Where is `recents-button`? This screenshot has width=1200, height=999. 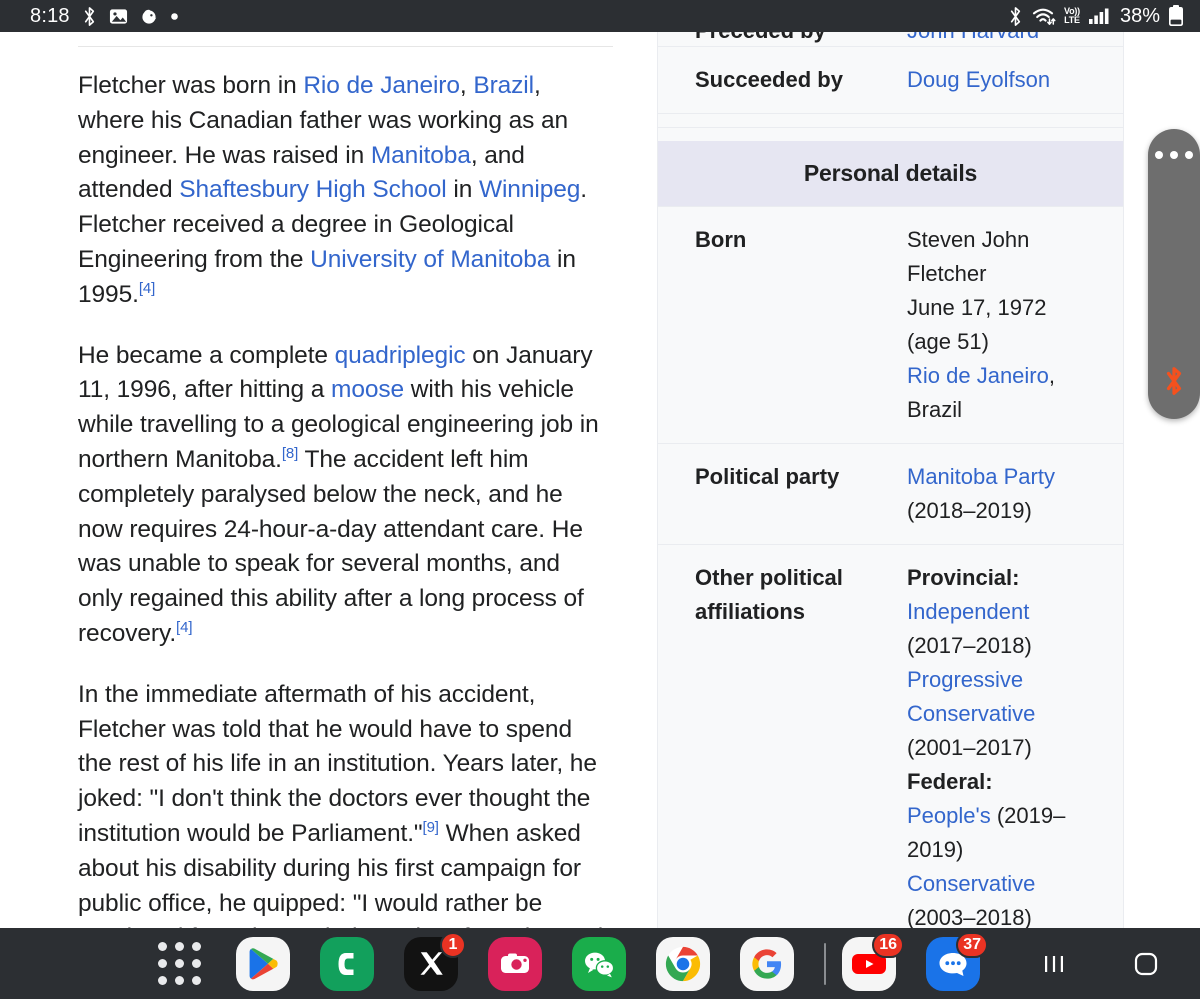 recents-button is located at coordinates (1054, 964).